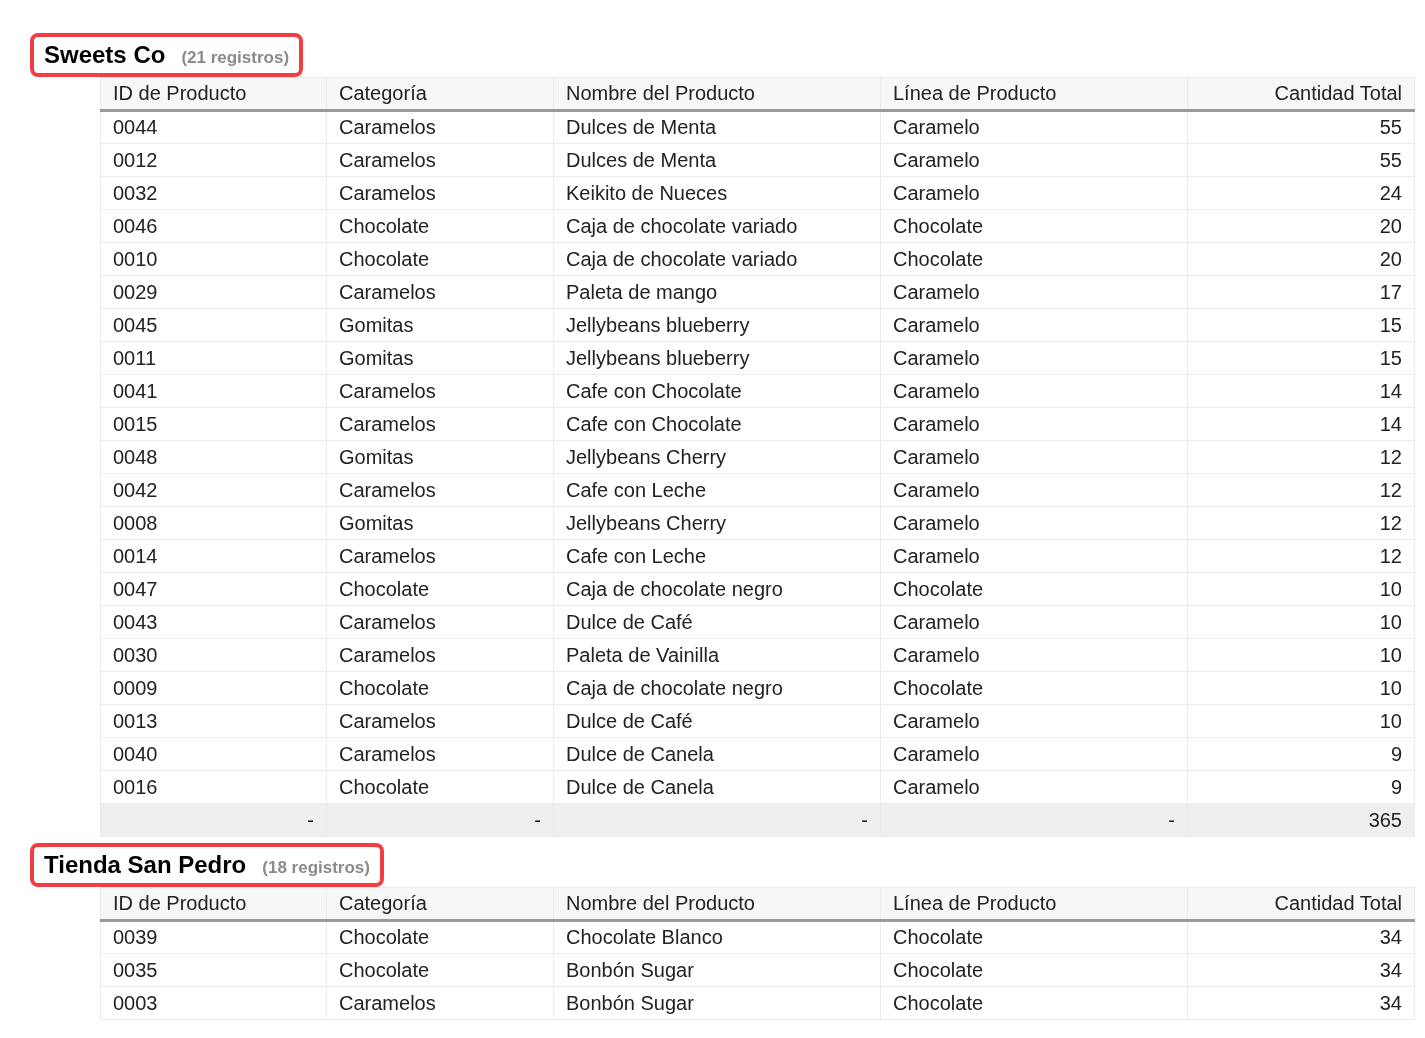 The image size is (1425, 1038). I want to click on table-cell: 0040, so click(213, 754).